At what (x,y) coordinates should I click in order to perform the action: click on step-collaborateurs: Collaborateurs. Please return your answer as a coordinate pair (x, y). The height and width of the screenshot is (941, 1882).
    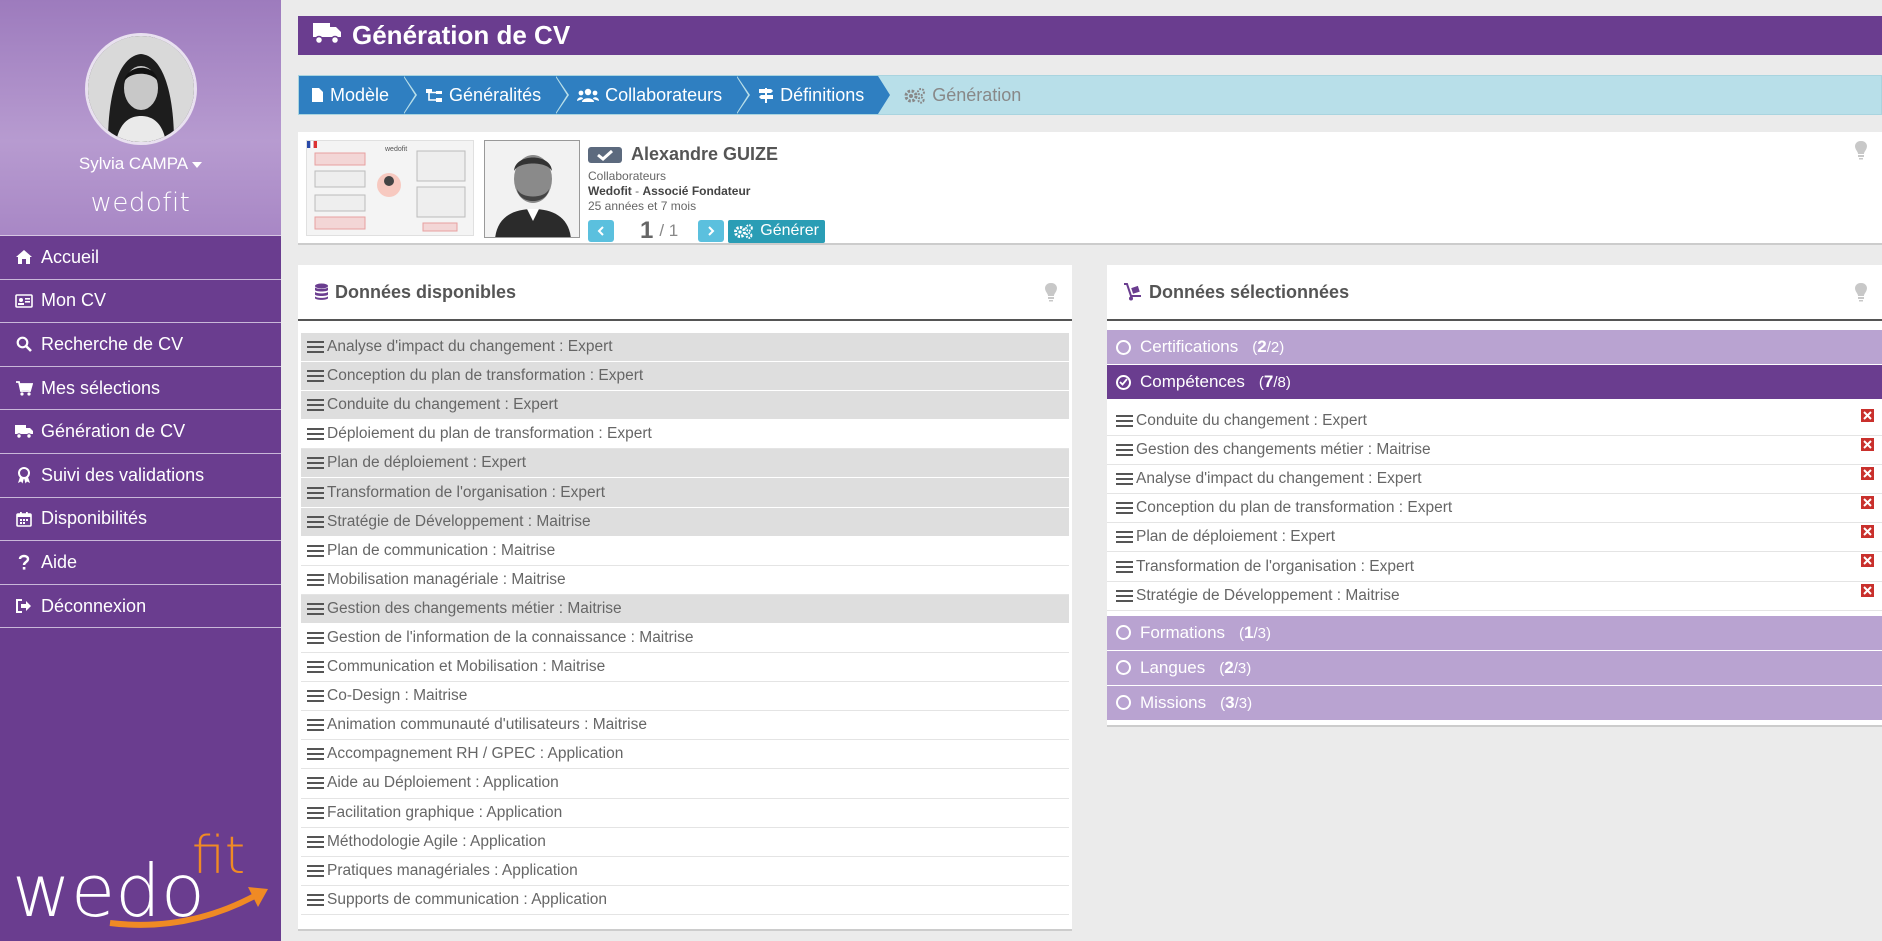
    Looking at the image, I should click on (653, 95).